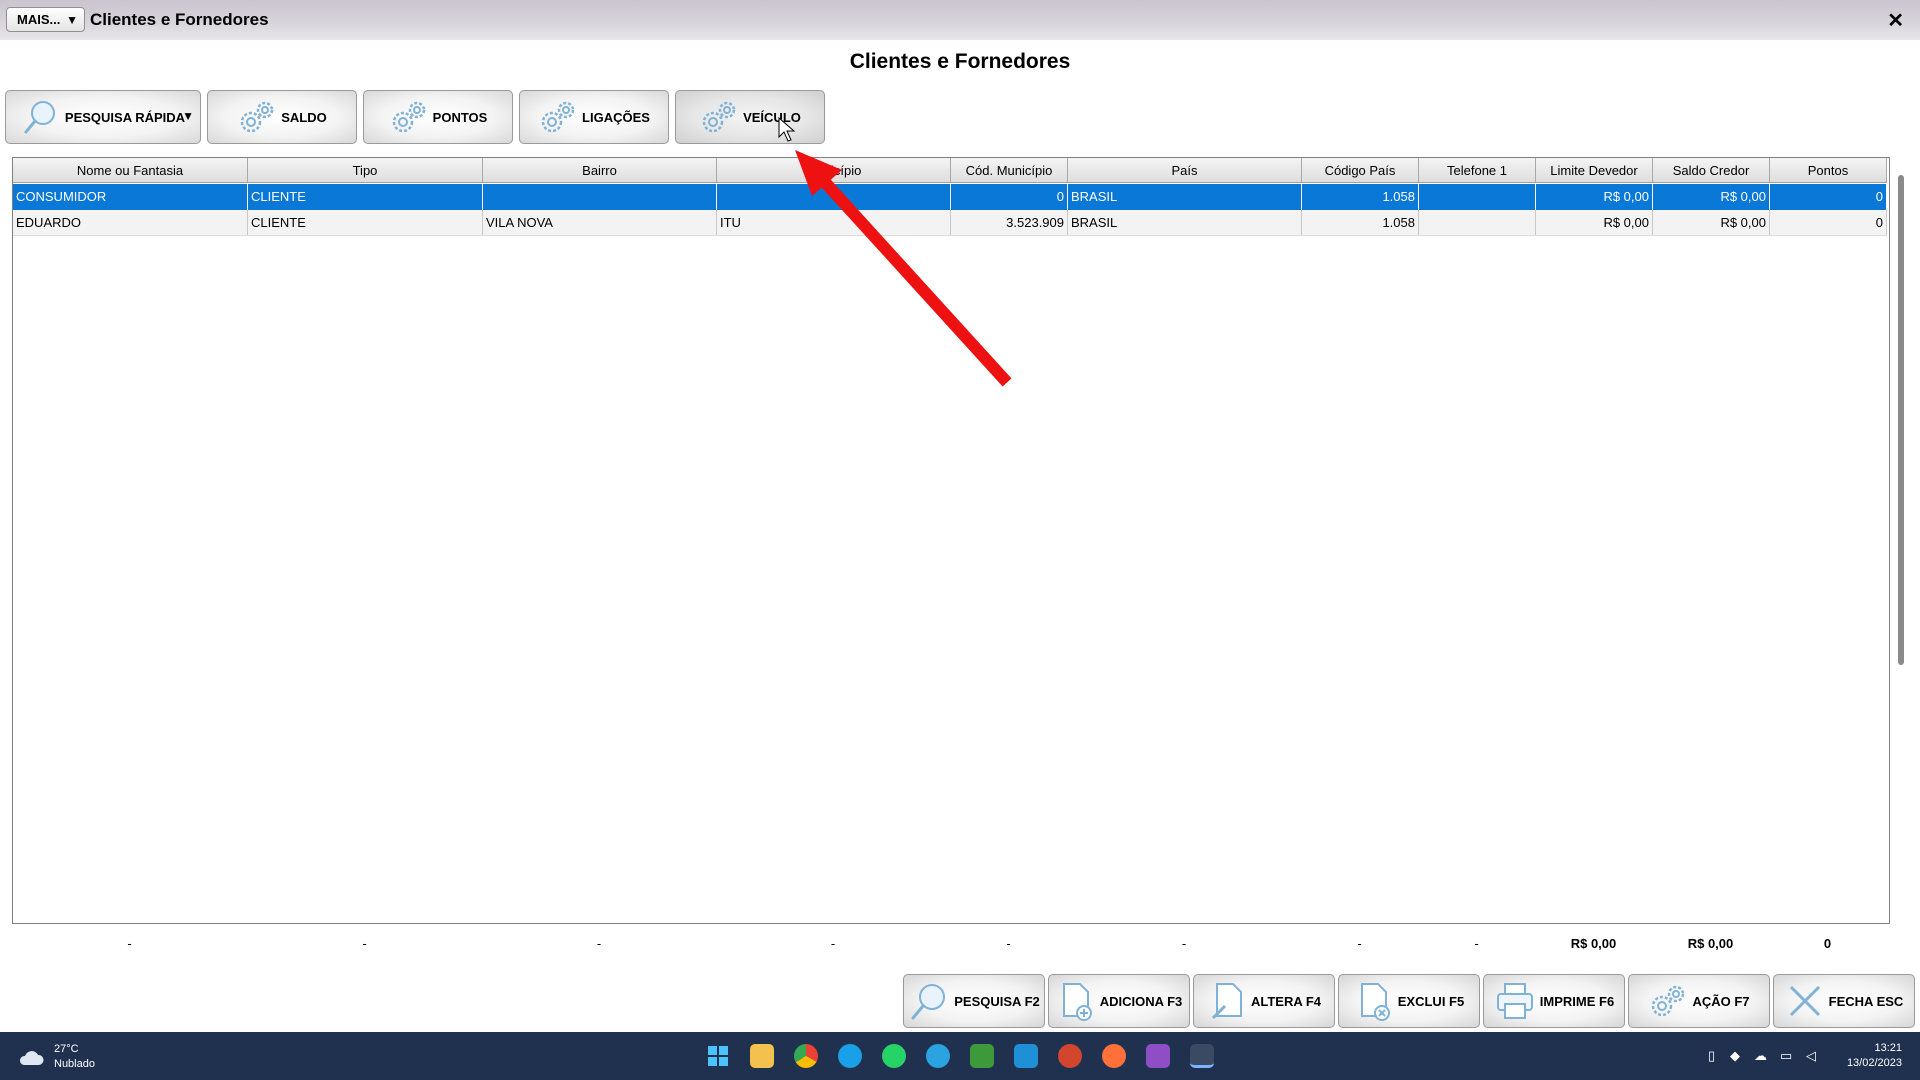  What do you see at coordinates (600, 170) in the screenshot?
I see `column-header: Bairro` at bounding box center [600, 170].